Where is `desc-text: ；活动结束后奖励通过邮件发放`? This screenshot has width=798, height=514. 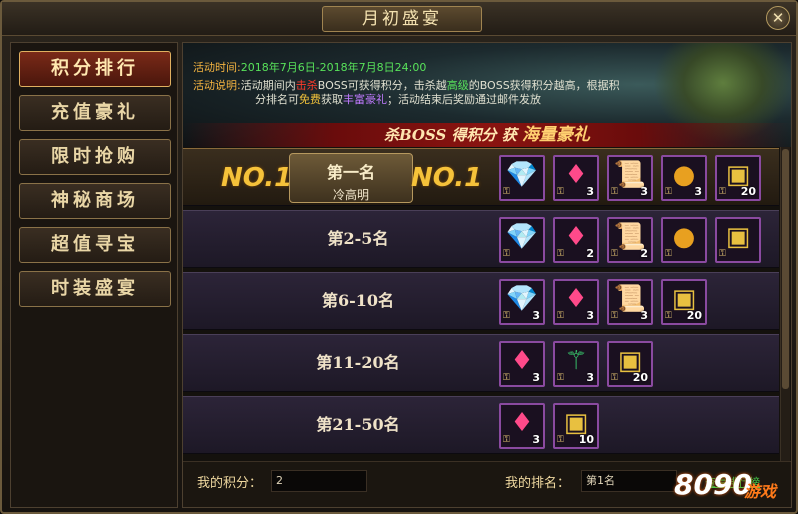 desc-text: ；活动结束后奖励通过邮件发放 is located at coordinates (464, 99).